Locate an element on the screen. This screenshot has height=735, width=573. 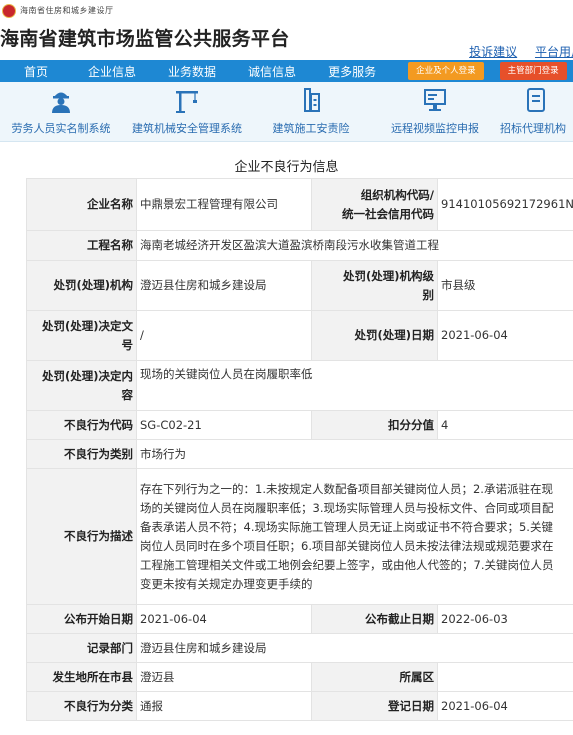
nav-home: 首页 is located at coordinates (36, 71).